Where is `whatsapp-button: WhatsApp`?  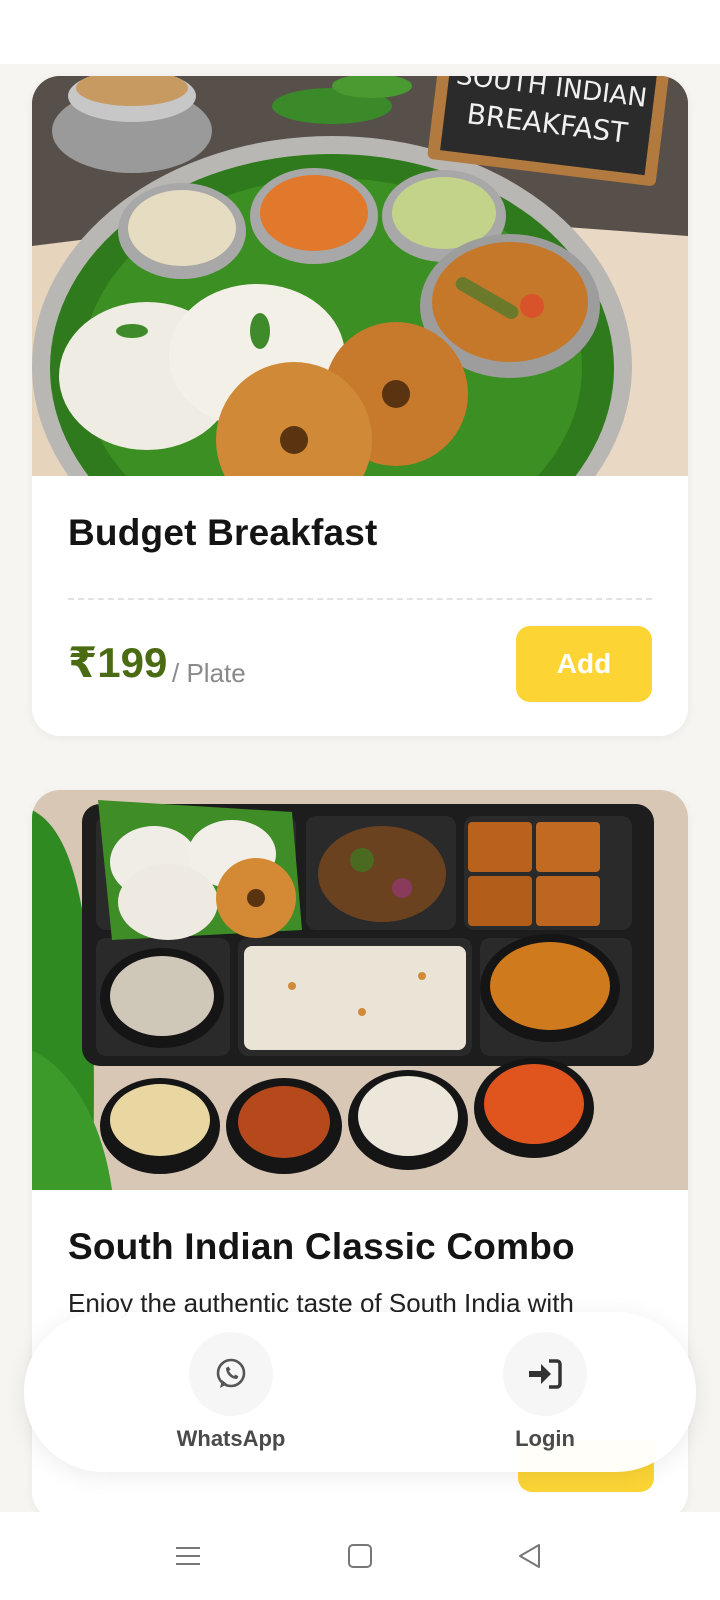 whatsapp-button: WhatsApp is located at coordinates (231, 1392).